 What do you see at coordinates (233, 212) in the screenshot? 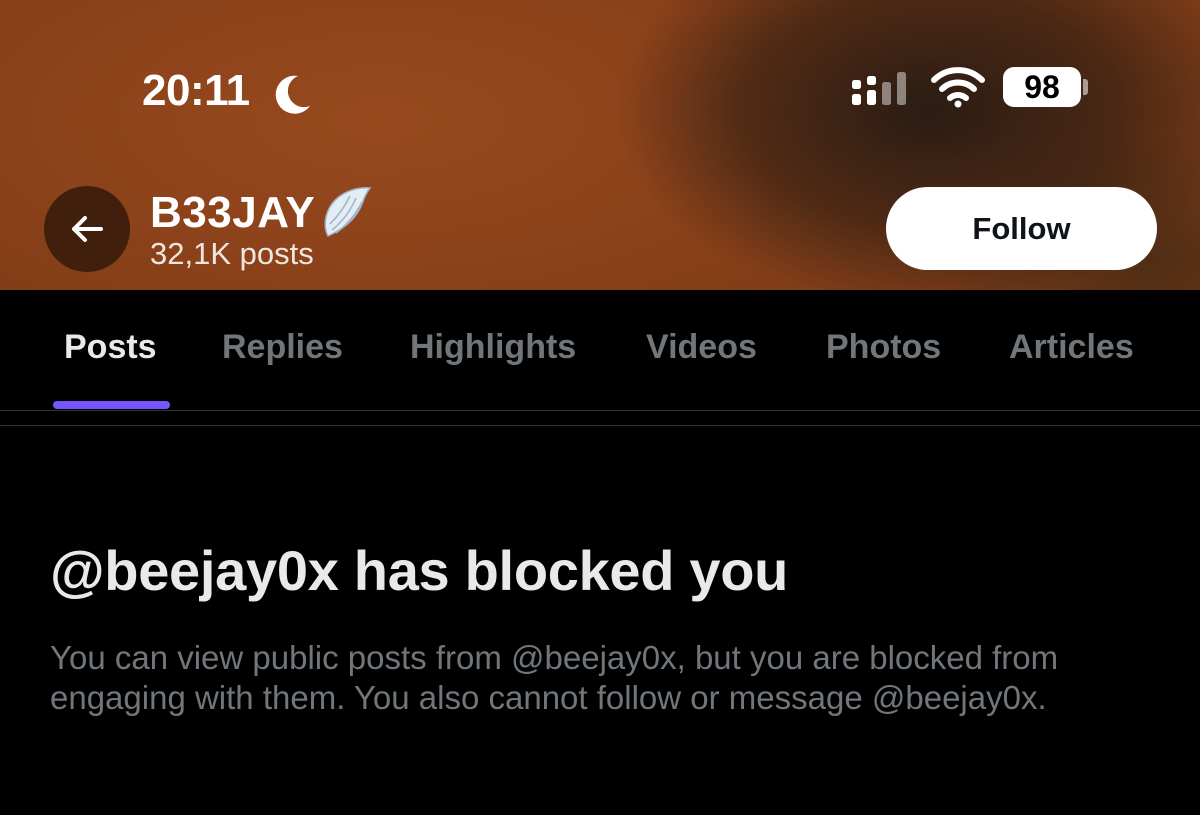
I see `profile-name: B33JAY` at bounding box center [233, 212].